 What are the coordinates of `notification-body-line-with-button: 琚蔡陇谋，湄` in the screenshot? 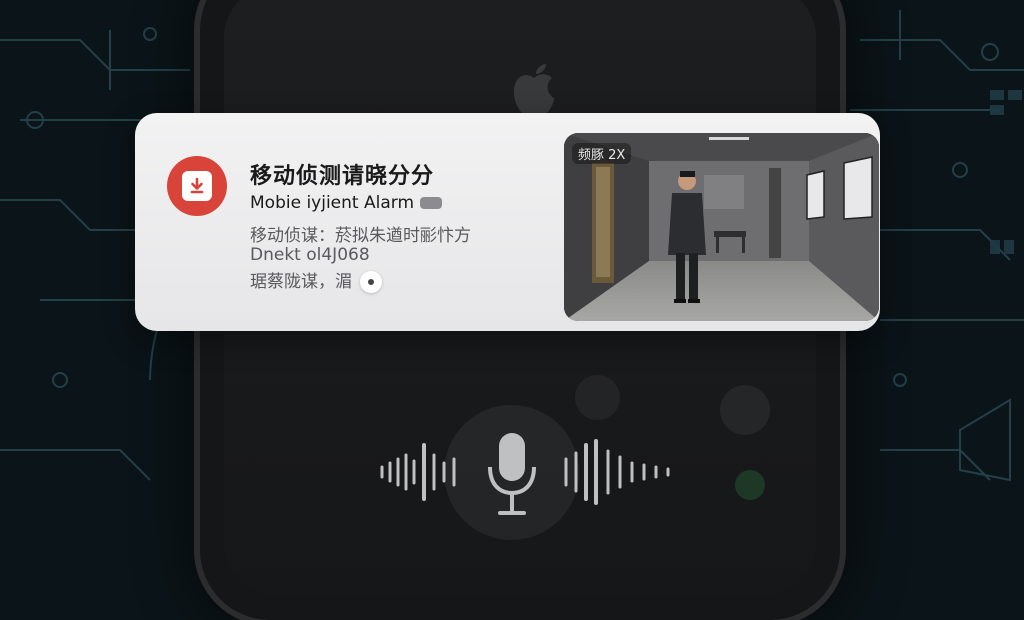 It's located at (316, 280).